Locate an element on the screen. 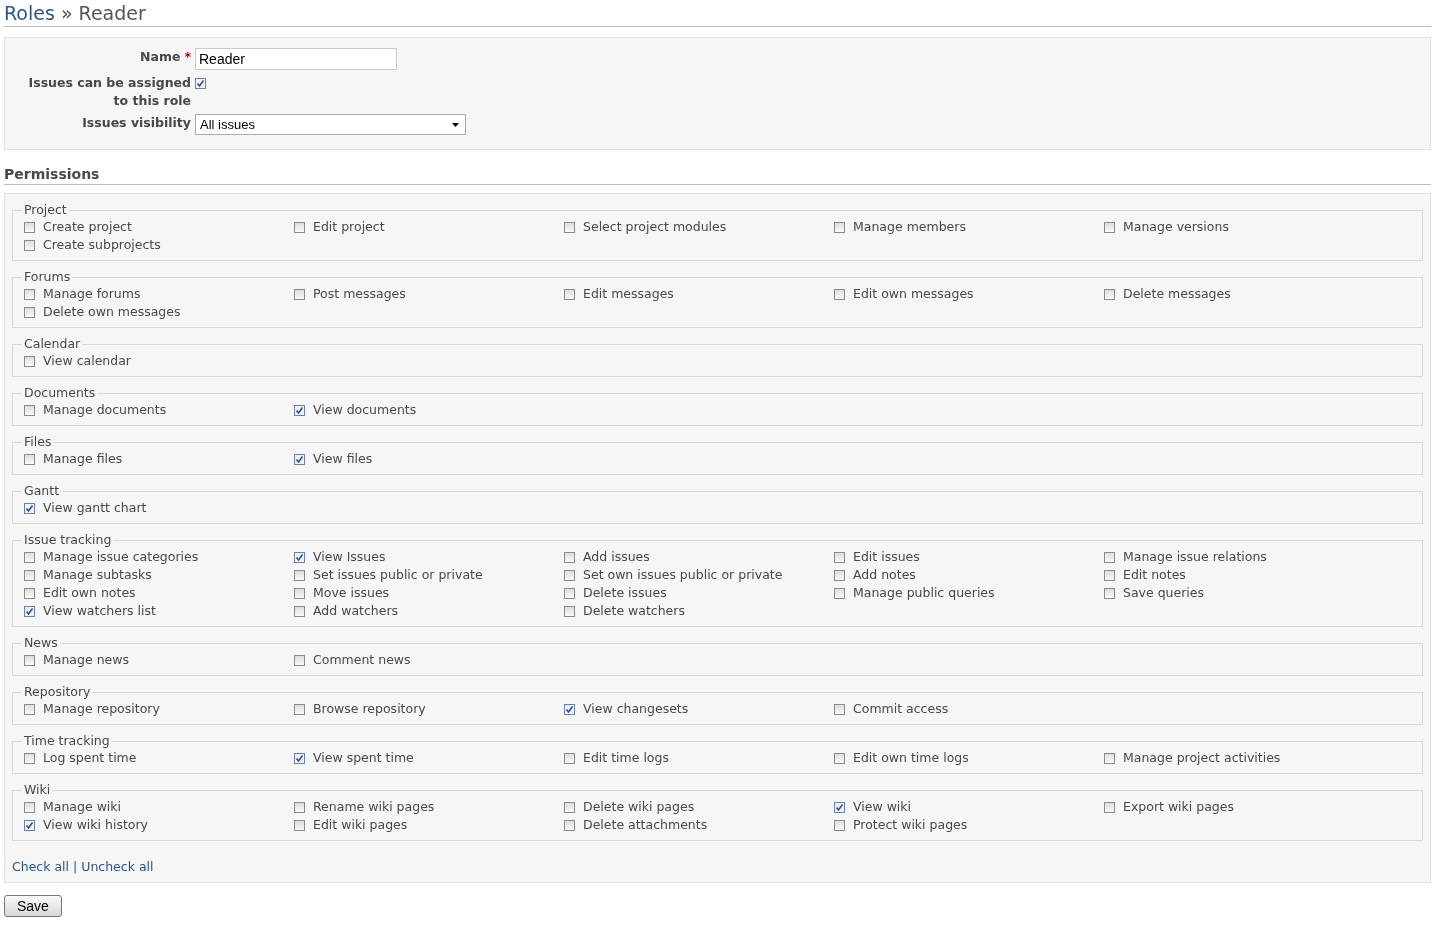  issues-visibility-dropdown: All issues is located at coordinates (330, 124).